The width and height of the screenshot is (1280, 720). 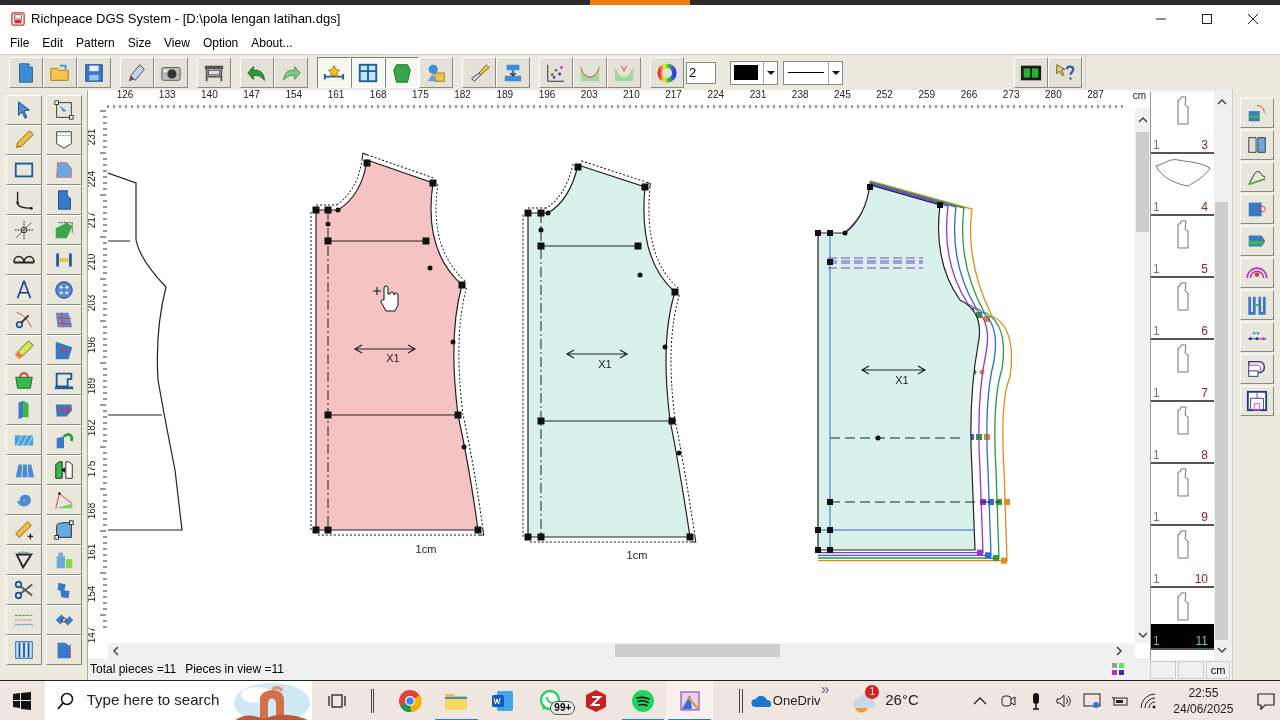 I want to click on ruler-number: 252, so click(x=884, y=95).